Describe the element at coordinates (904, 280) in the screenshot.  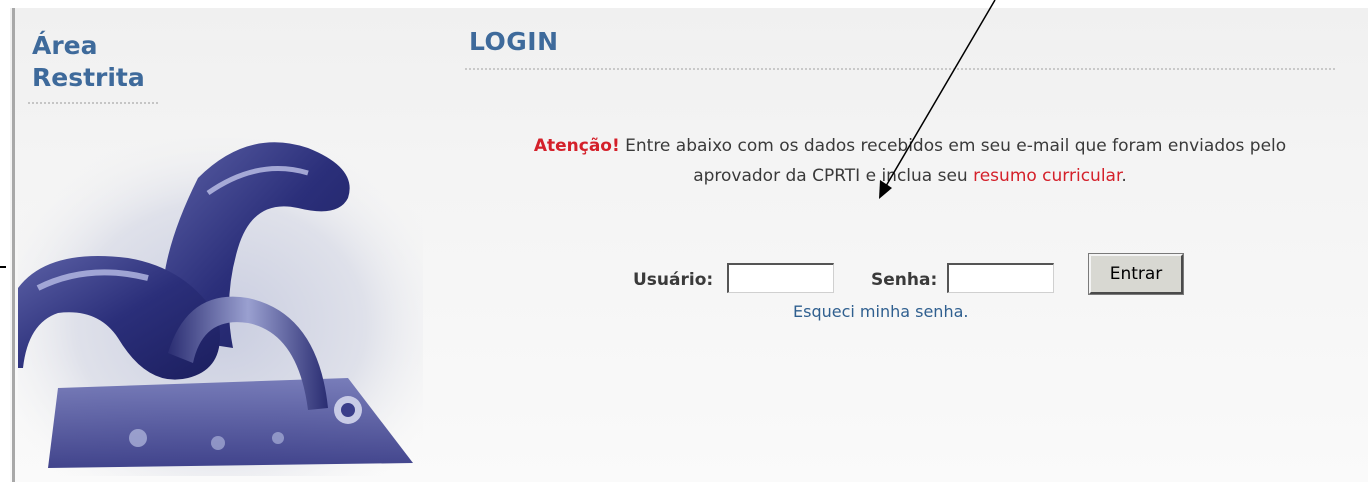
I see `password-label: Senha:` at that location.